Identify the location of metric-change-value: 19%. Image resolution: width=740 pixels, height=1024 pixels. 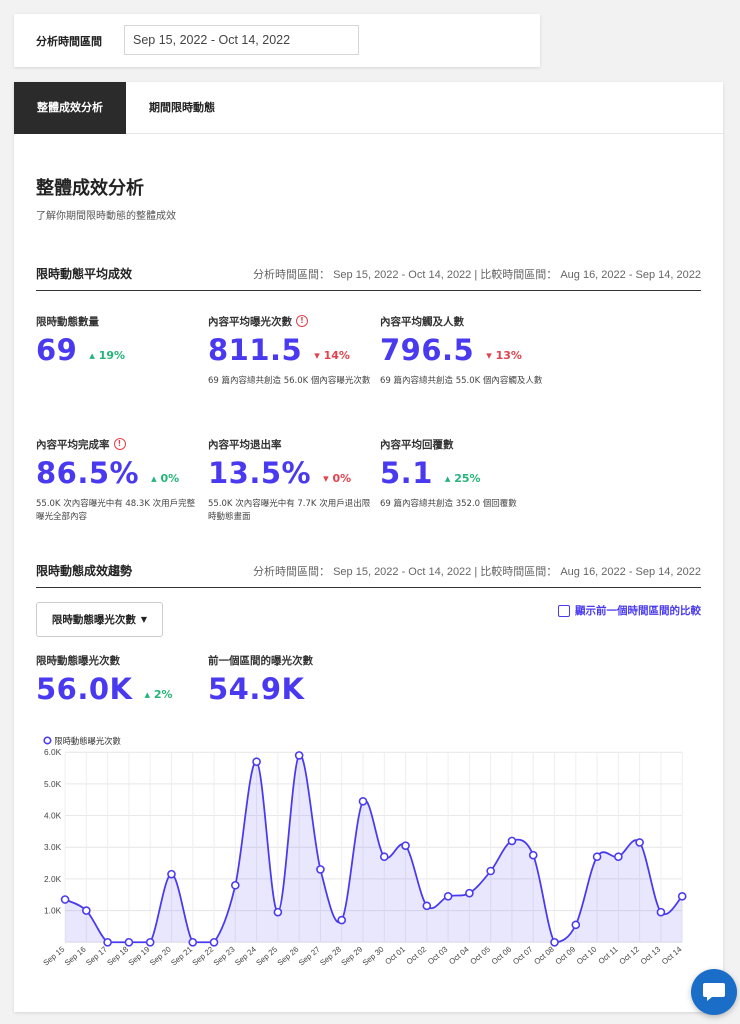
(112, 355).